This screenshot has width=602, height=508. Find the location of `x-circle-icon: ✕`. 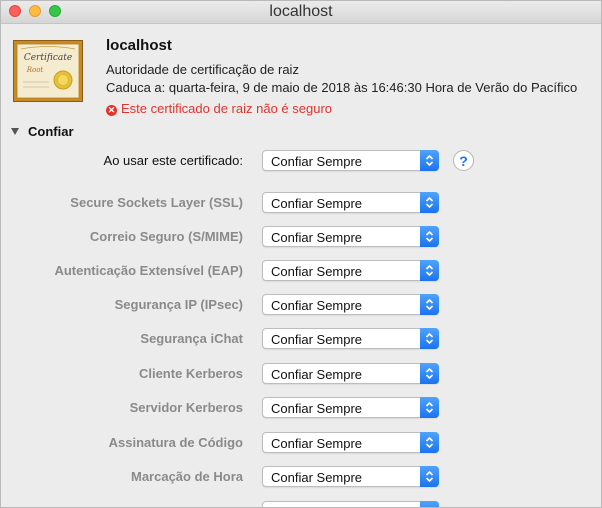

x-circle-icon: ✕ is located at coordinates (111, 110).